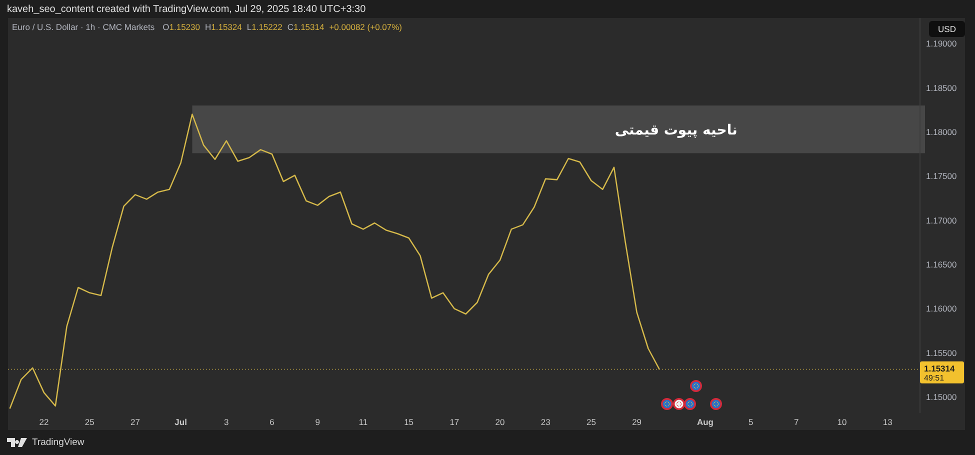 This screenshot has width=975, height=455. What do you see at coordinates (135, 422) in the screenshot?
I see `date-tick: 27` at bounding box center [135, 422].